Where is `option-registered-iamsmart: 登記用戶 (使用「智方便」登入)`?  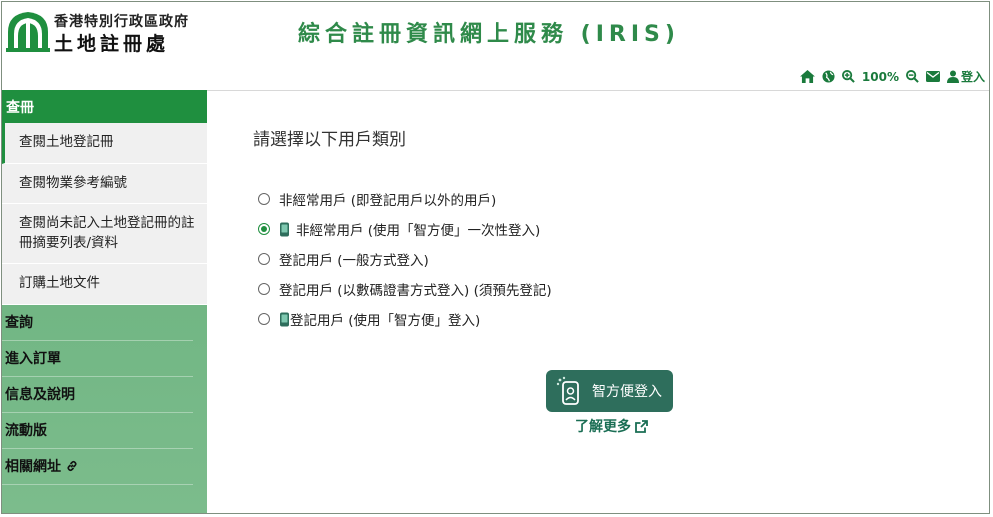
option-registered-iamsmart: 登記用戶 (使用「智方便」登入) is located at coordinates (405, 319).